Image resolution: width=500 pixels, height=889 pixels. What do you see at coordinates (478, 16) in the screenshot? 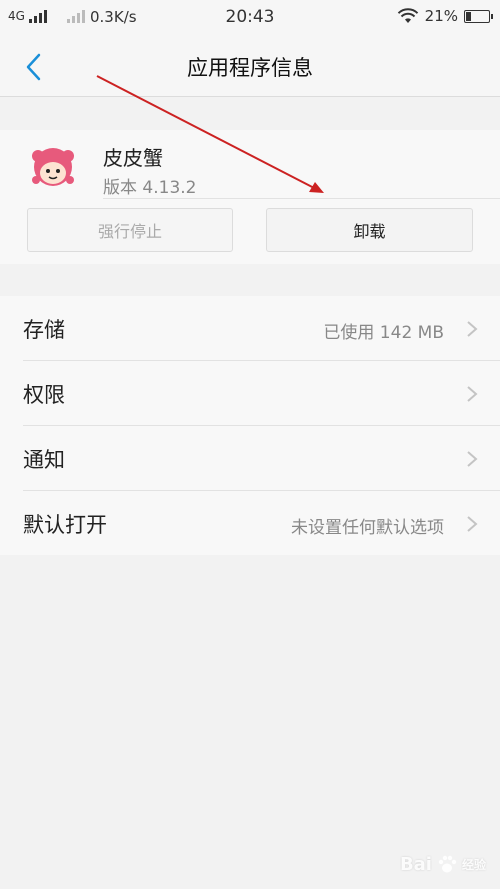
I see `battery-icon` at bounding box center [478, 16].